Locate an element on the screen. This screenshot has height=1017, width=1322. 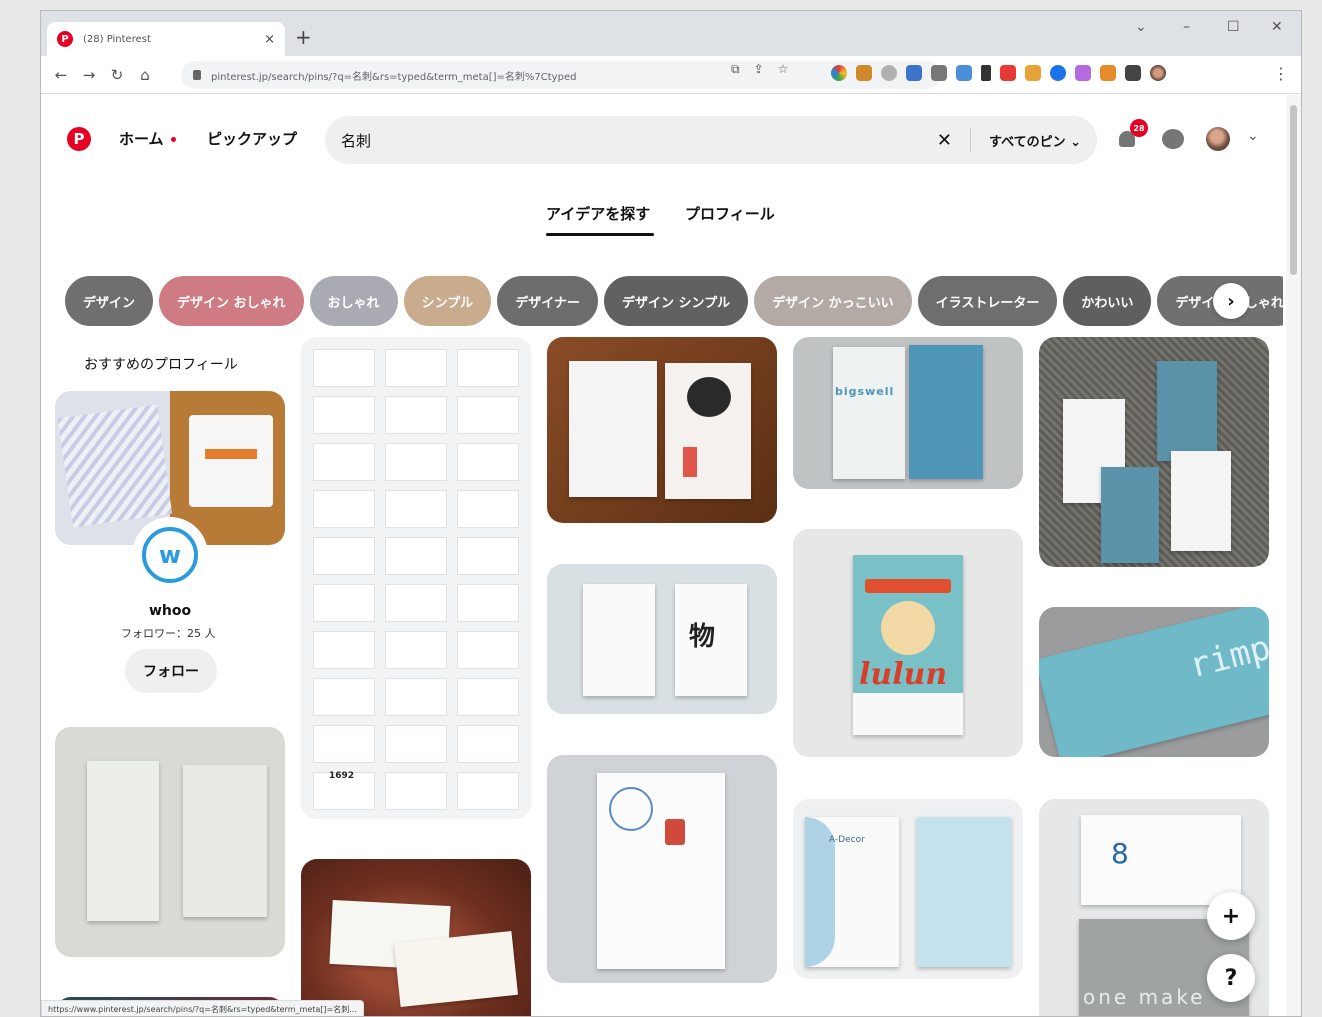
home-button: ⌂ is located at coordinates (145, 75).